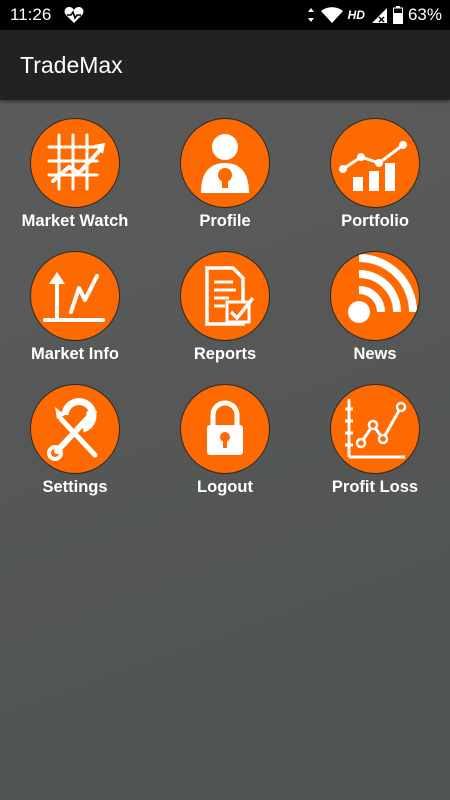 This screenshot has height=800, width=450. What do you see at coordinates (74, 354) in the screenshot?
I see `menu-item-label: Market Info` at bounding box center [74, 354].